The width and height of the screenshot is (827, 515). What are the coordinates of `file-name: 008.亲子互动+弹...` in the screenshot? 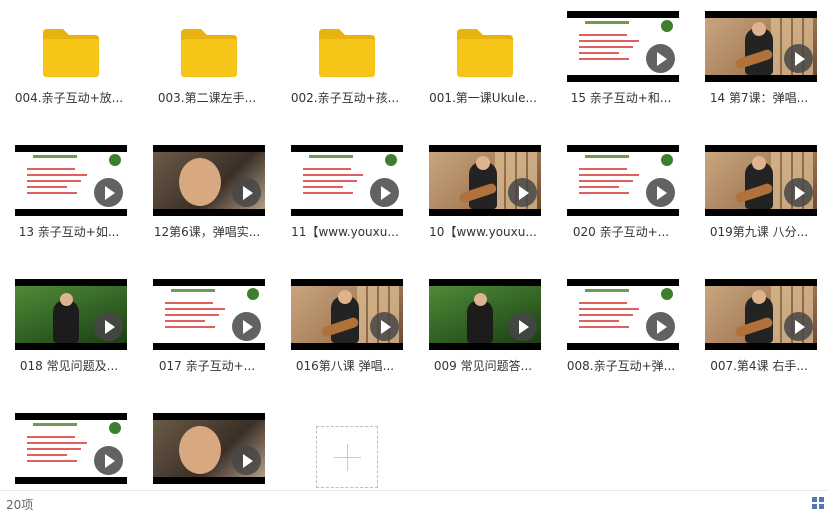 It's located at (621, 366).